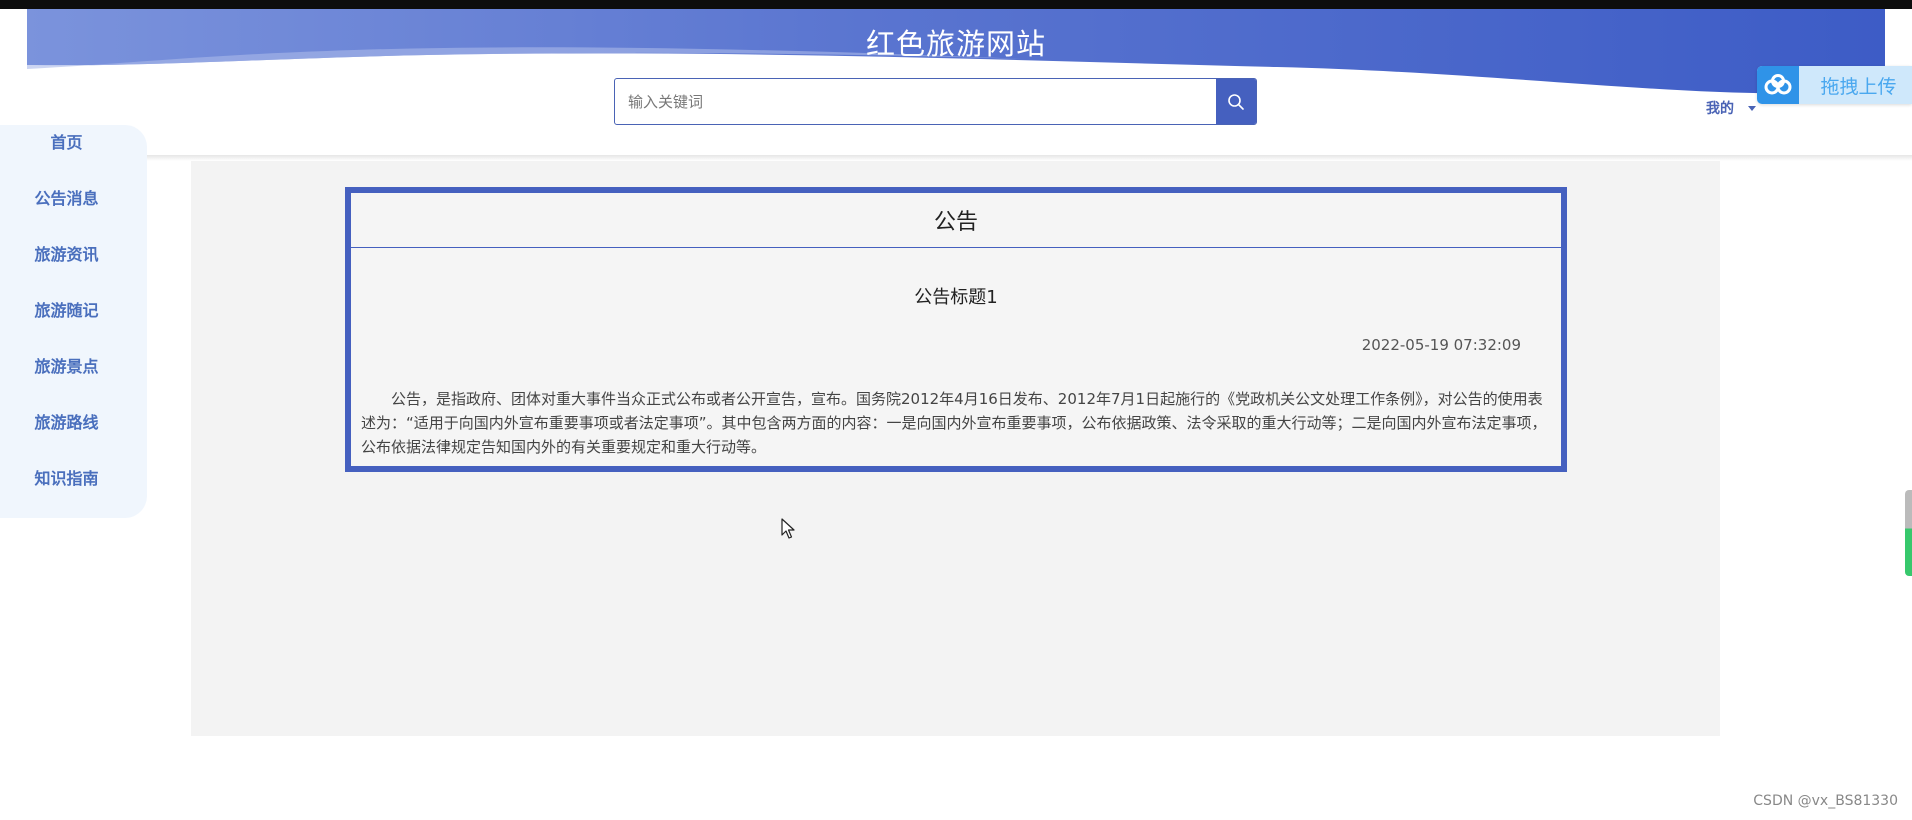  What do you see at coordinates (66, 365) in the screenshot?
I see `sidebar-item-scenic-spots: 旅游景点` at bounding box center [66, 365].